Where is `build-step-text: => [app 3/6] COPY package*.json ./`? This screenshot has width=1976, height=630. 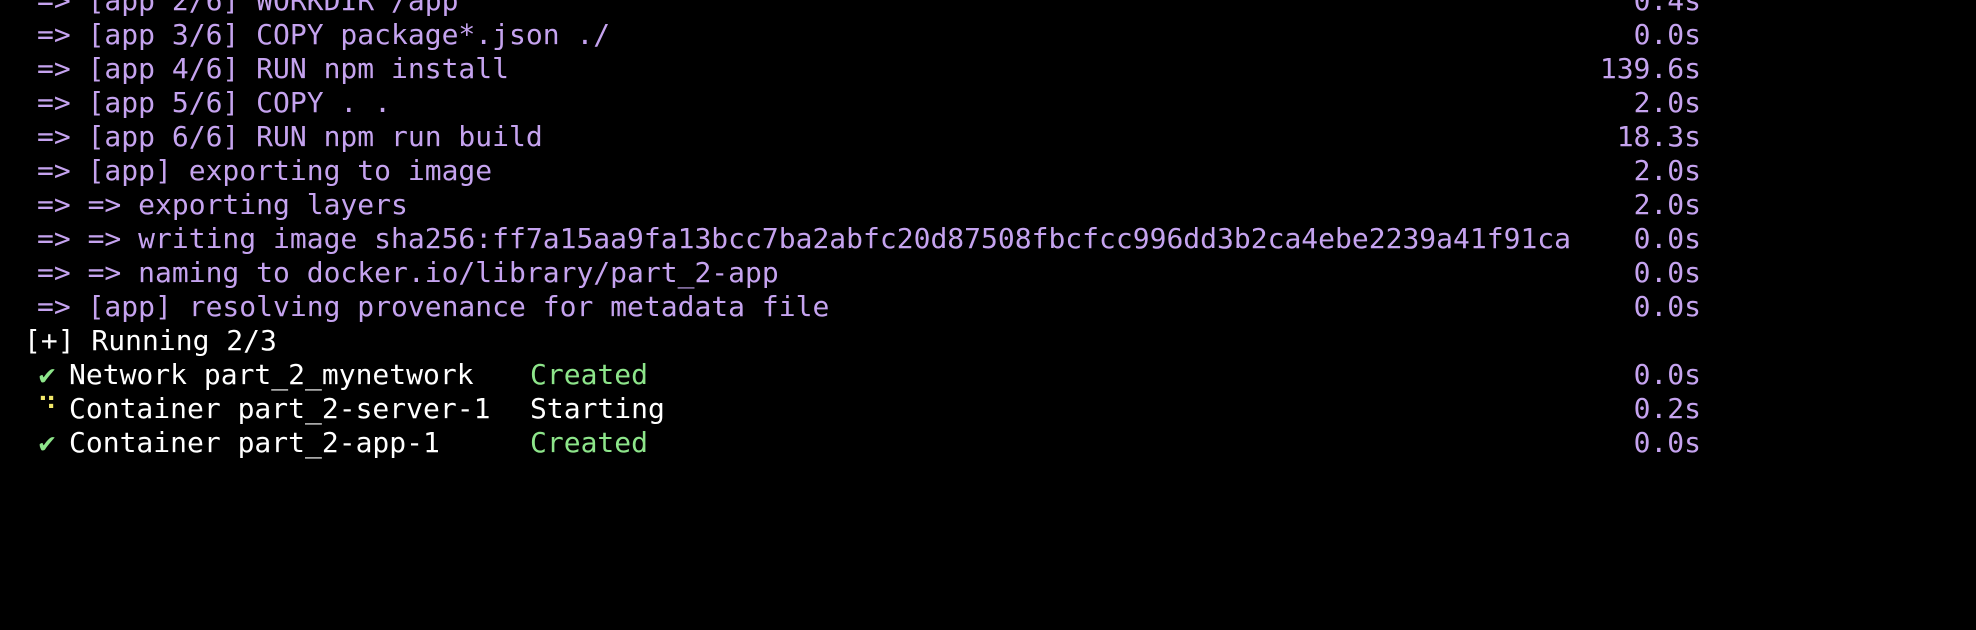
build-step-text: => [app 3/6] COPY package*.json ./ is located at coordinates (324, 34).